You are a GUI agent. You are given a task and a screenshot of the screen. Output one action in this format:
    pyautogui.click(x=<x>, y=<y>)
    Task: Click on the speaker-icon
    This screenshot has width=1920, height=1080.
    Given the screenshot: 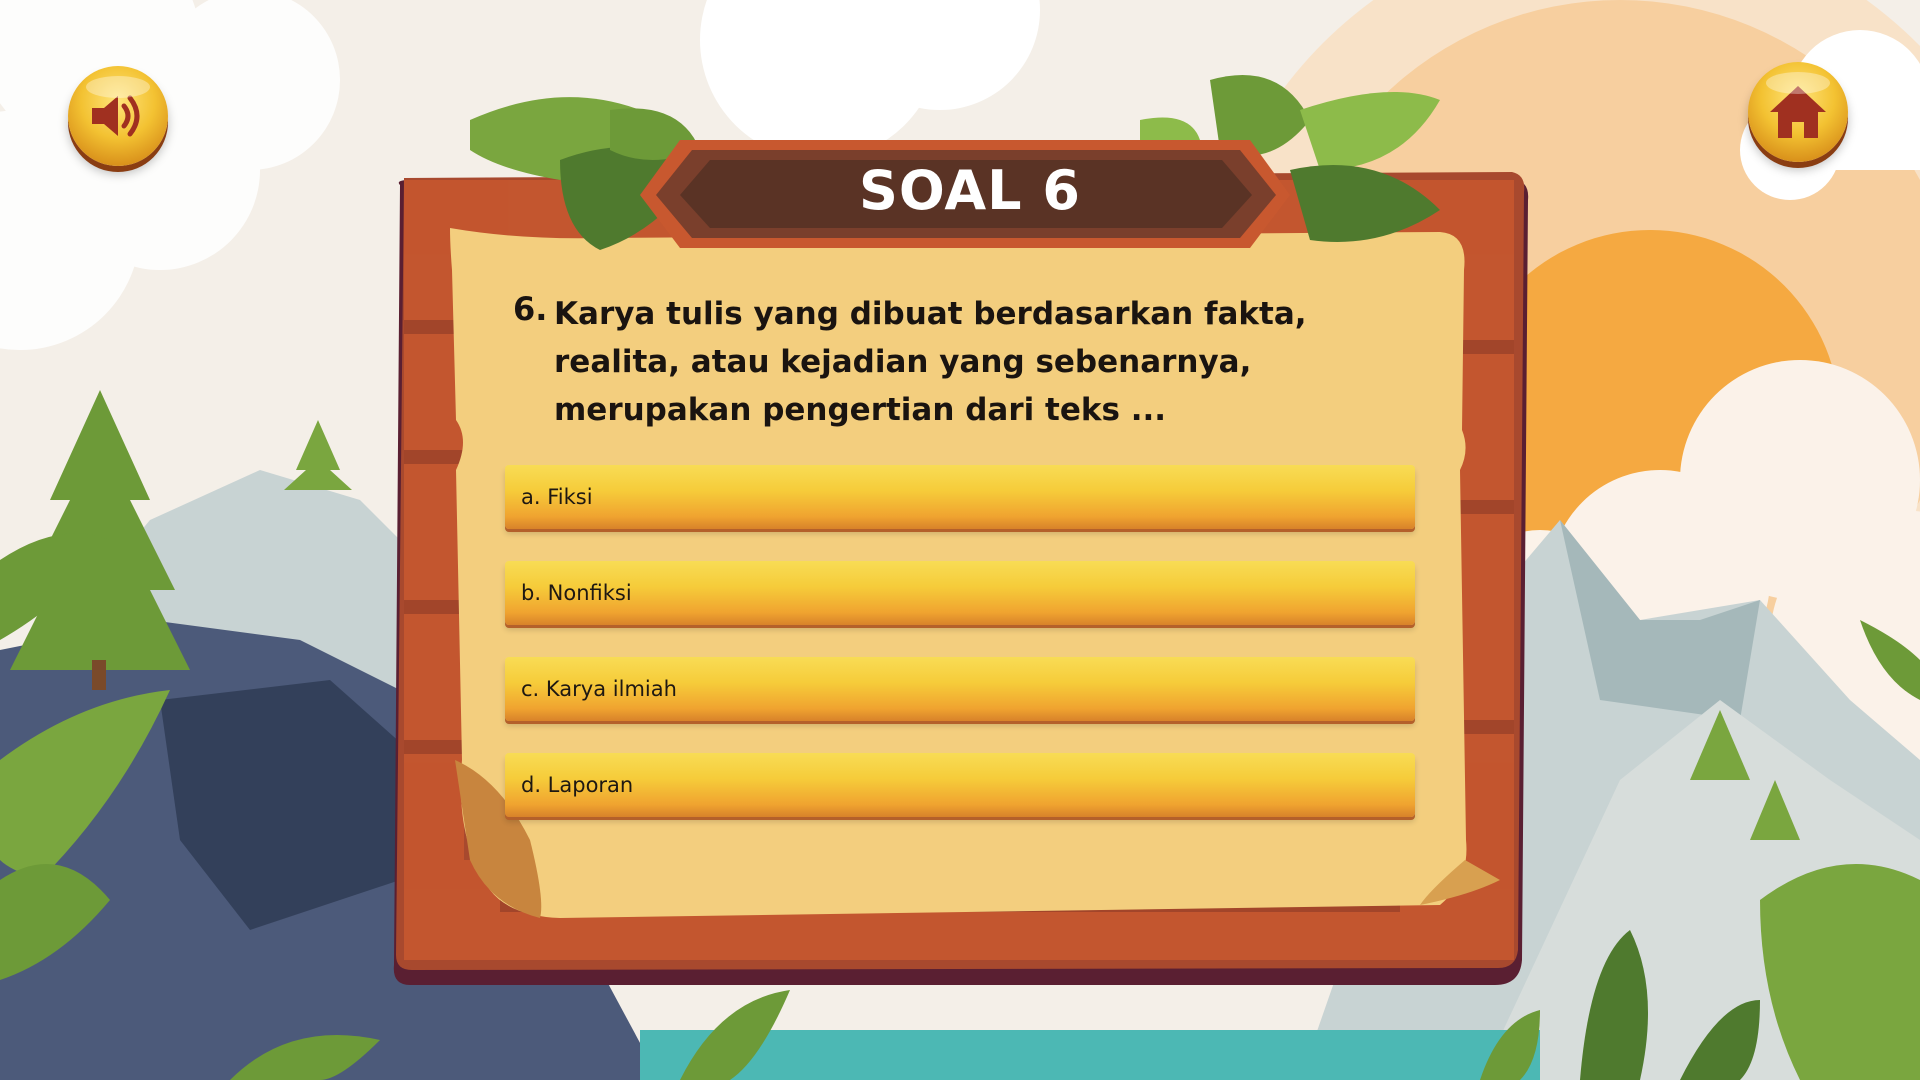 What is the action you would take?
    pyautogui.click(x=116, y=116)
    